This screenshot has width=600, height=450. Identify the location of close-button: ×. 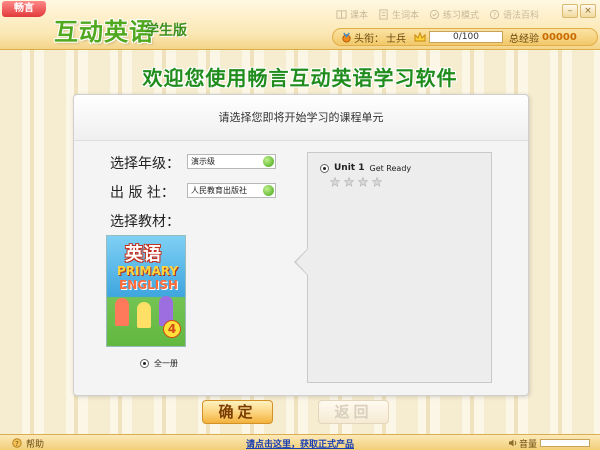
(588, 11).